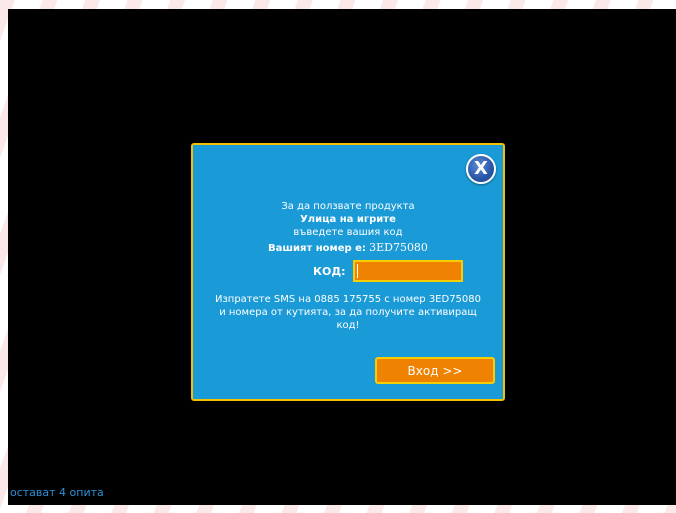 The image size is (676, 513). What do you see at coordinates (348, 219) in the screenshot?
I see `product-name: Улица на игрите` at bounding box center [348, 219].